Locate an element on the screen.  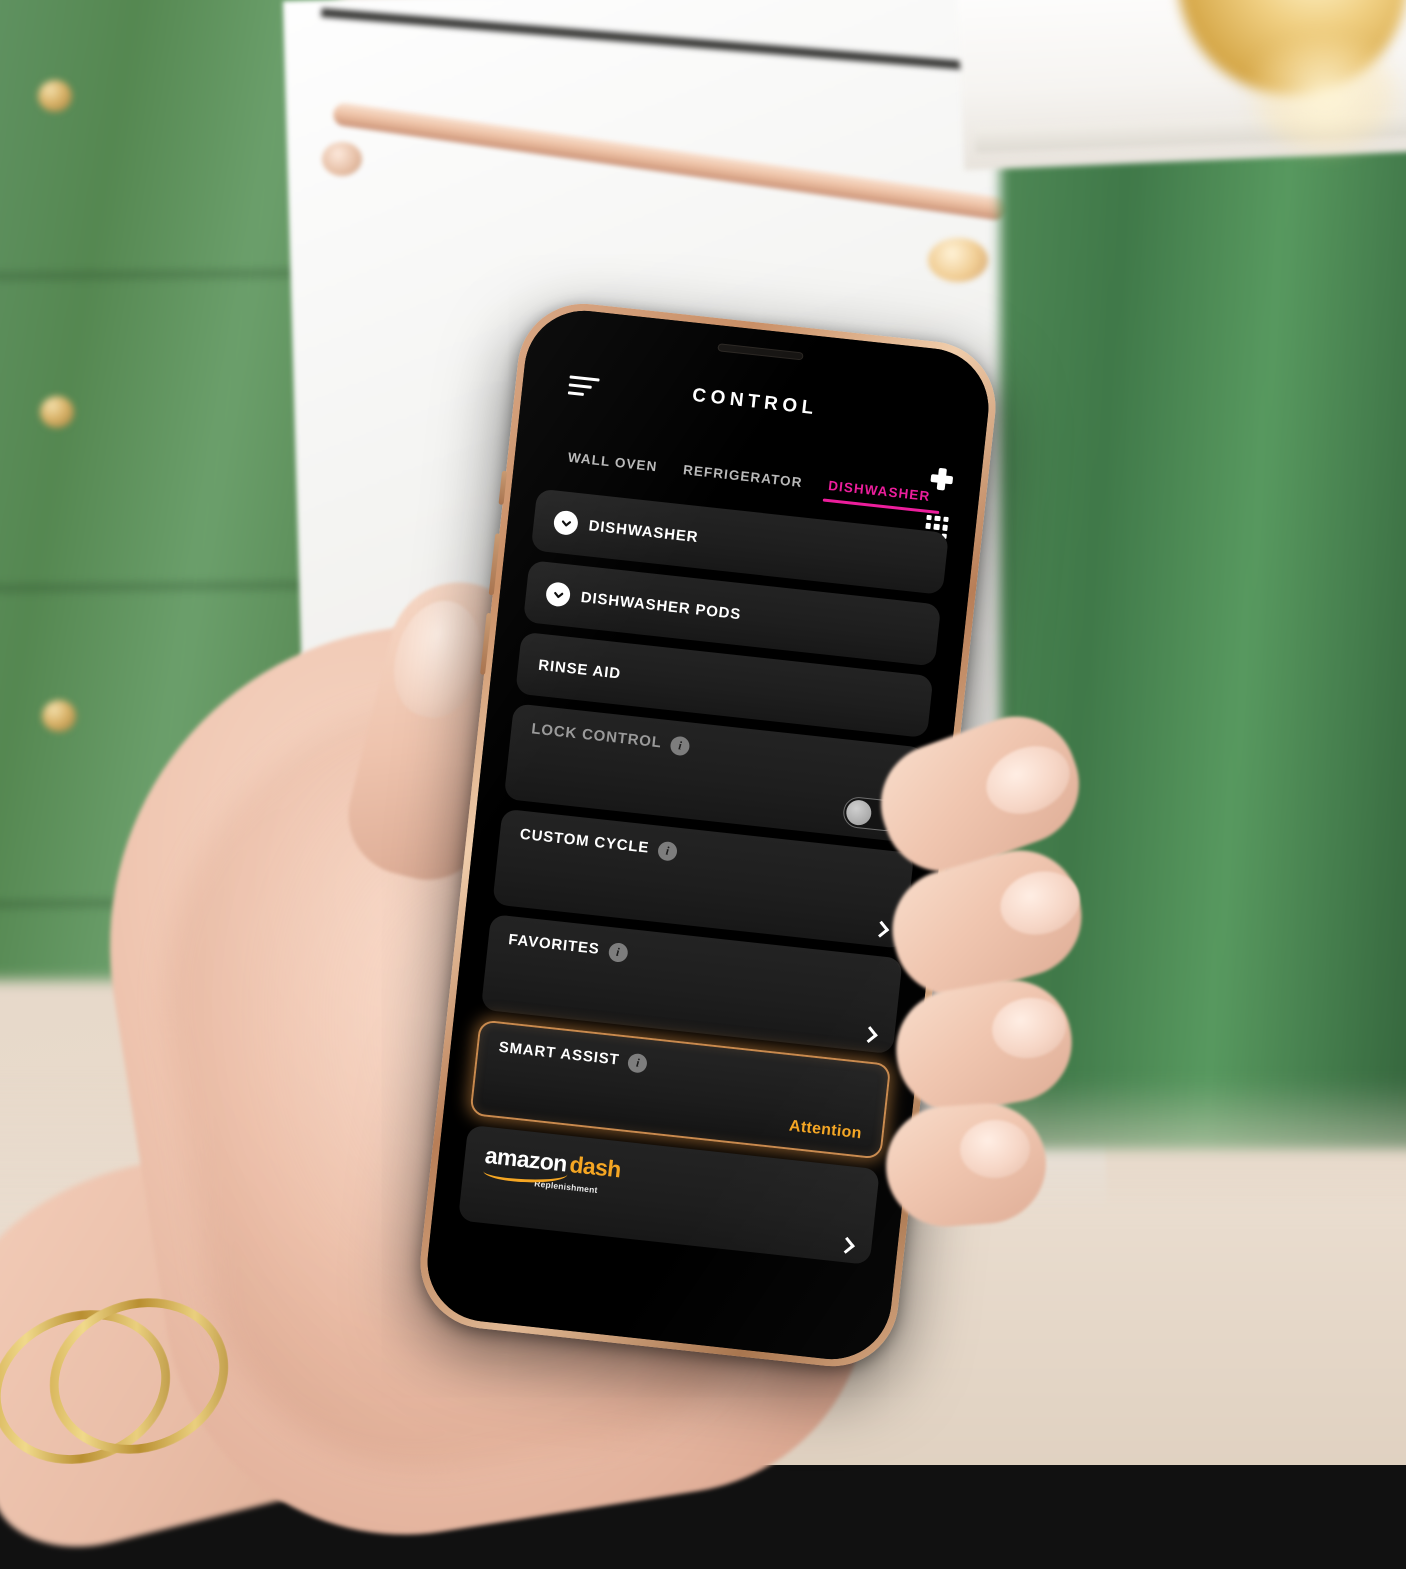
list-item-label: DISHWASHER PODS is located at coordinates (661, 605).